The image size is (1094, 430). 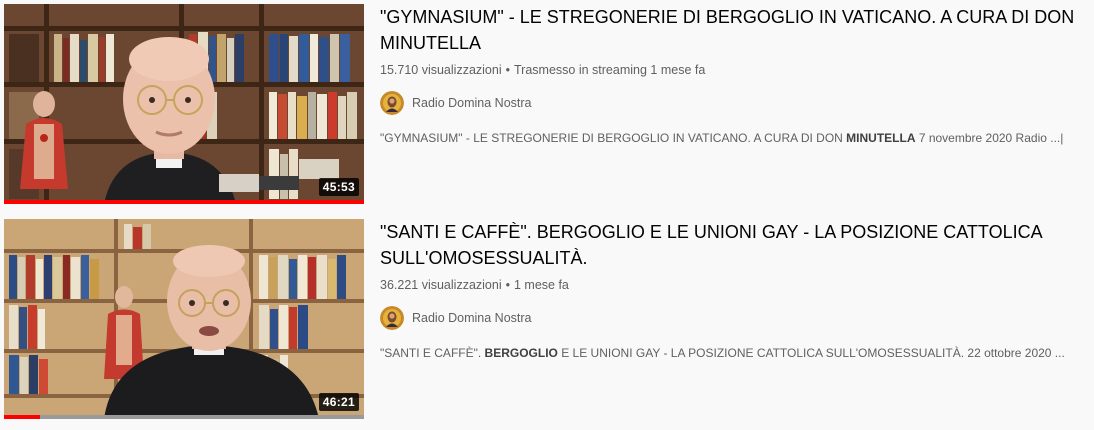 I want to click on stream-label: Trasmesso in streaming, so click(x=580, y=70).